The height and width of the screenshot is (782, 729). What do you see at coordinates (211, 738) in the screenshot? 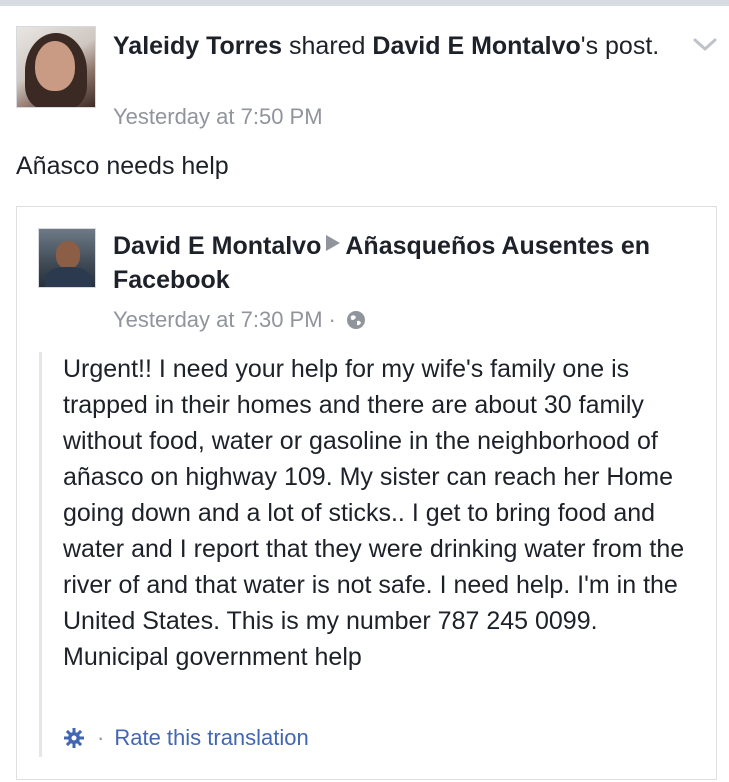
I see `rate-translation-link: Rate this translation` at bounding box center [211, 738].